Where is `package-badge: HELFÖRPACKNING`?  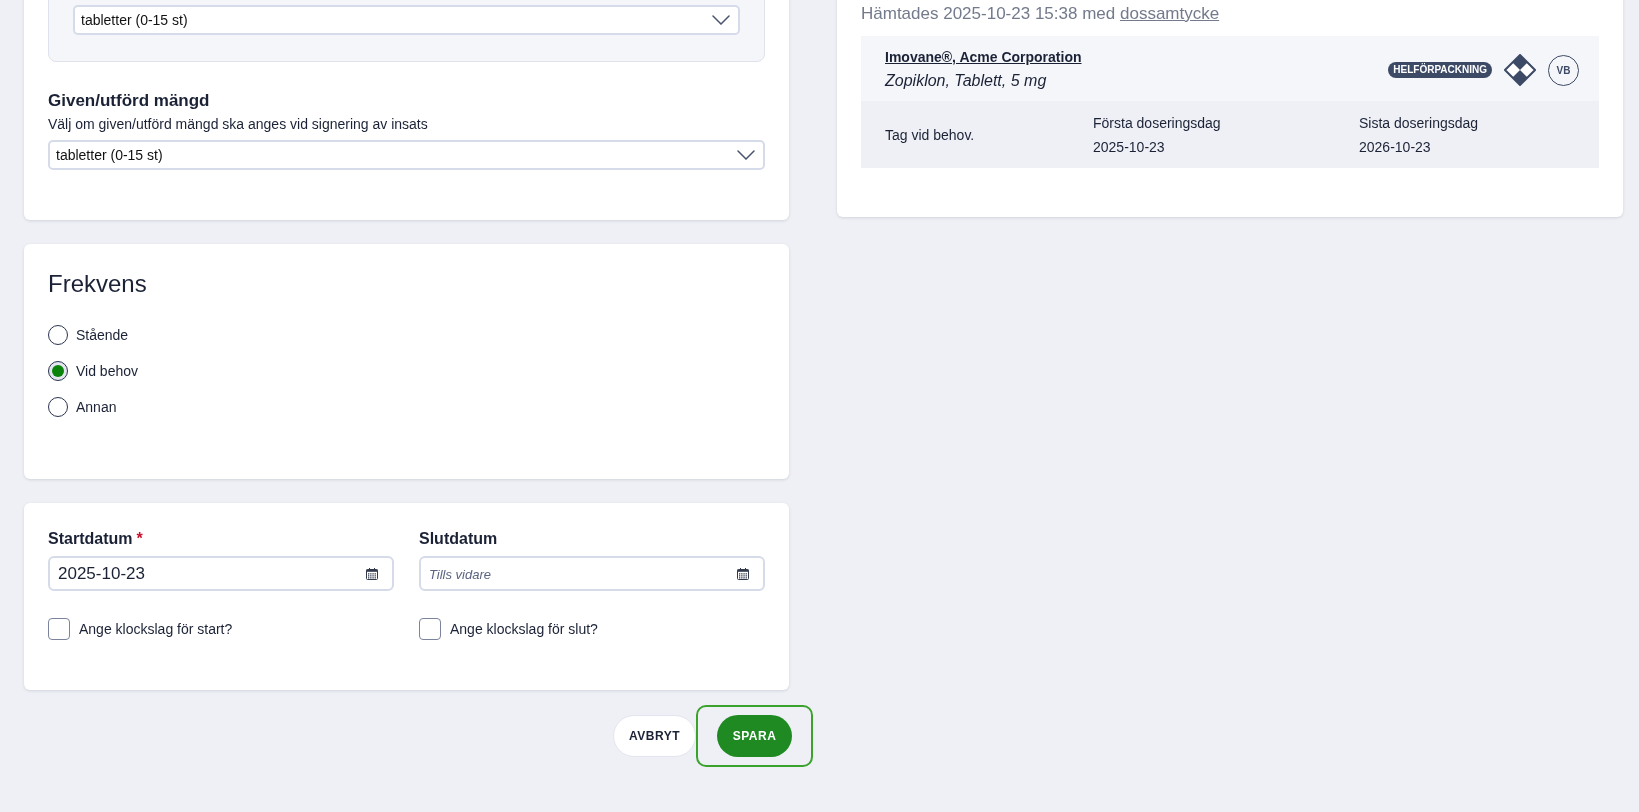 package-badge: HELFÖRPACKNING is located at coordinates (1440, 70).